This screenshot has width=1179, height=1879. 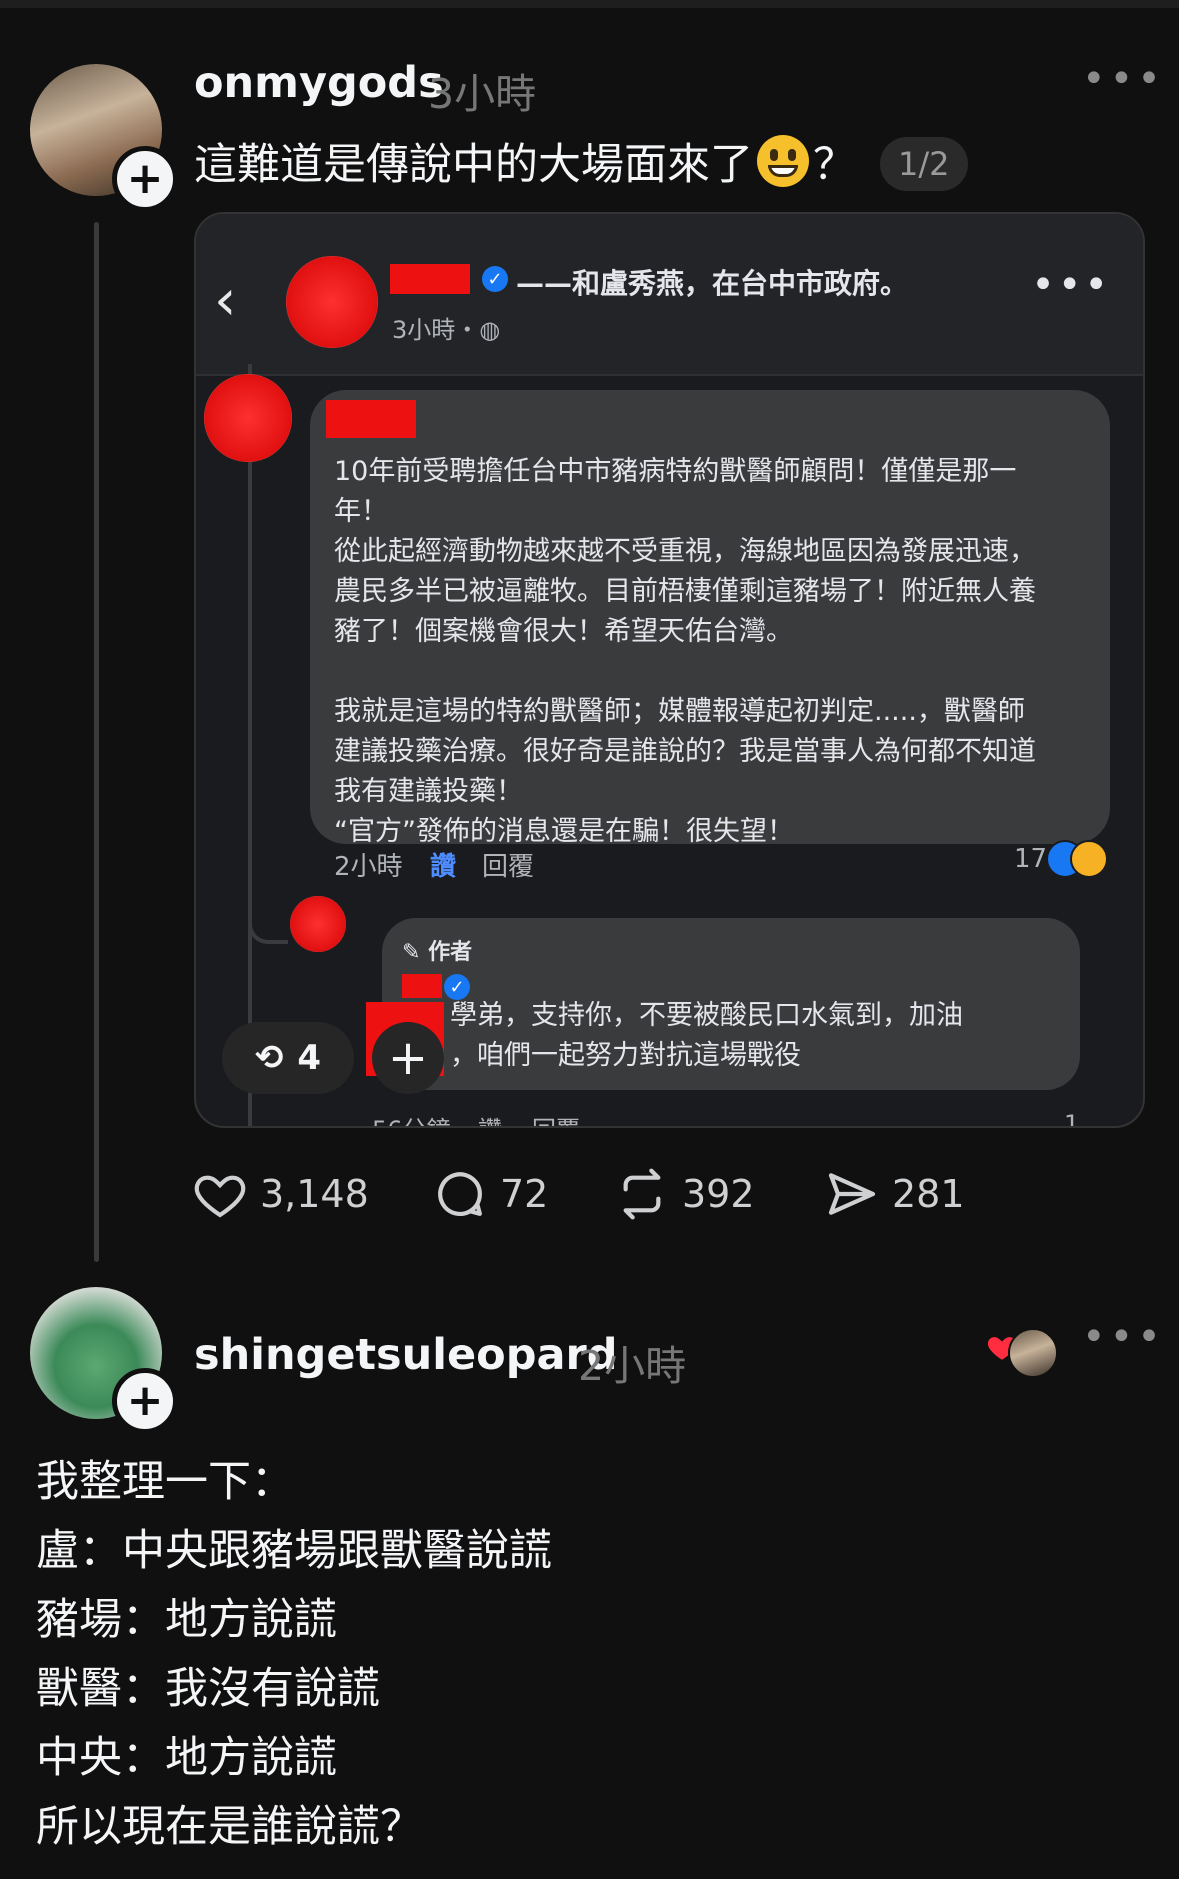 I want to click on globe-icon: ◍, so click(x=490, y=330).